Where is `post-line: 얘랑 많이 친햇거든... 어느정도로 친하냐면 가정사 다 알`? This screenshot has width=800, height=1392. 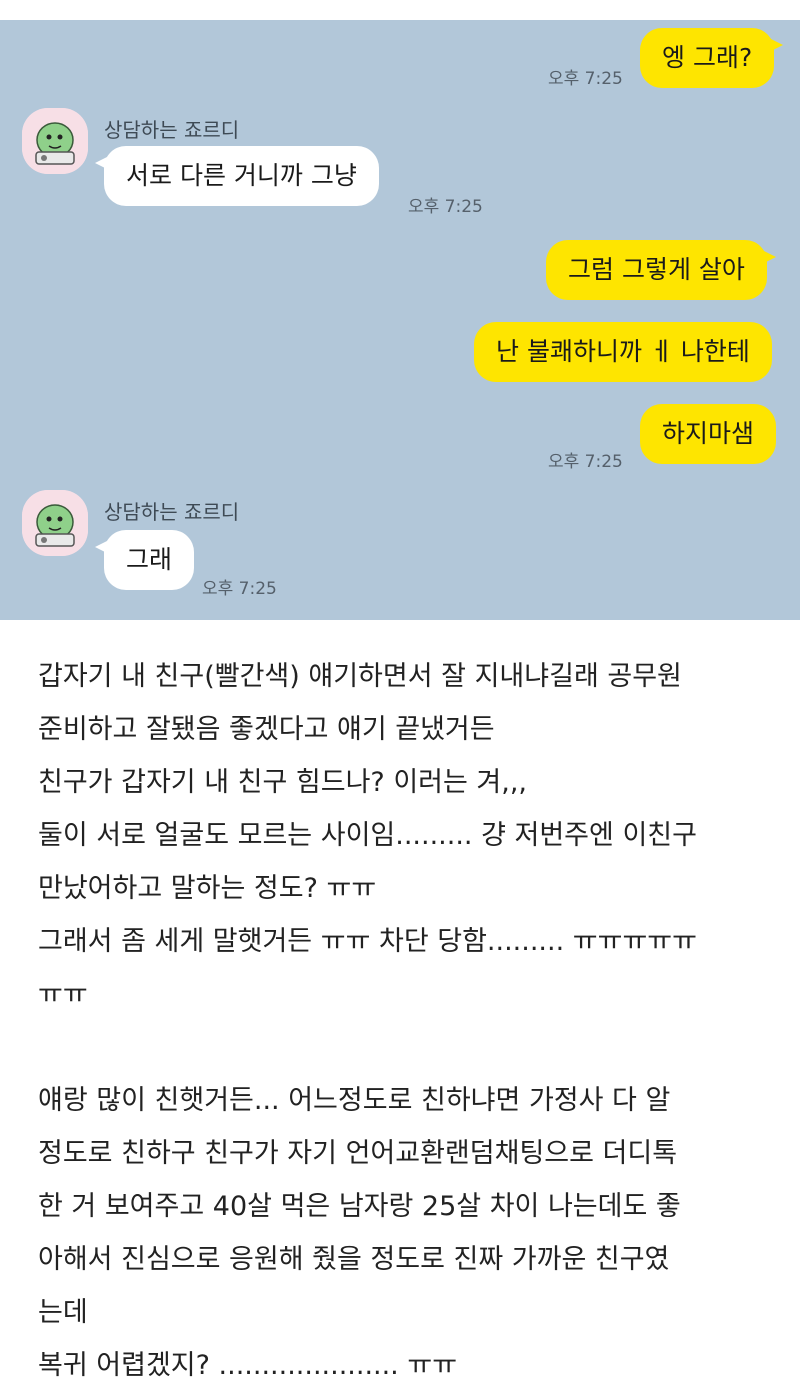
post-line: 얘랑 많이 친햇거든... 어느정도로 친하냐면 가정사 다 알 is located at coordinates (354, 1100).